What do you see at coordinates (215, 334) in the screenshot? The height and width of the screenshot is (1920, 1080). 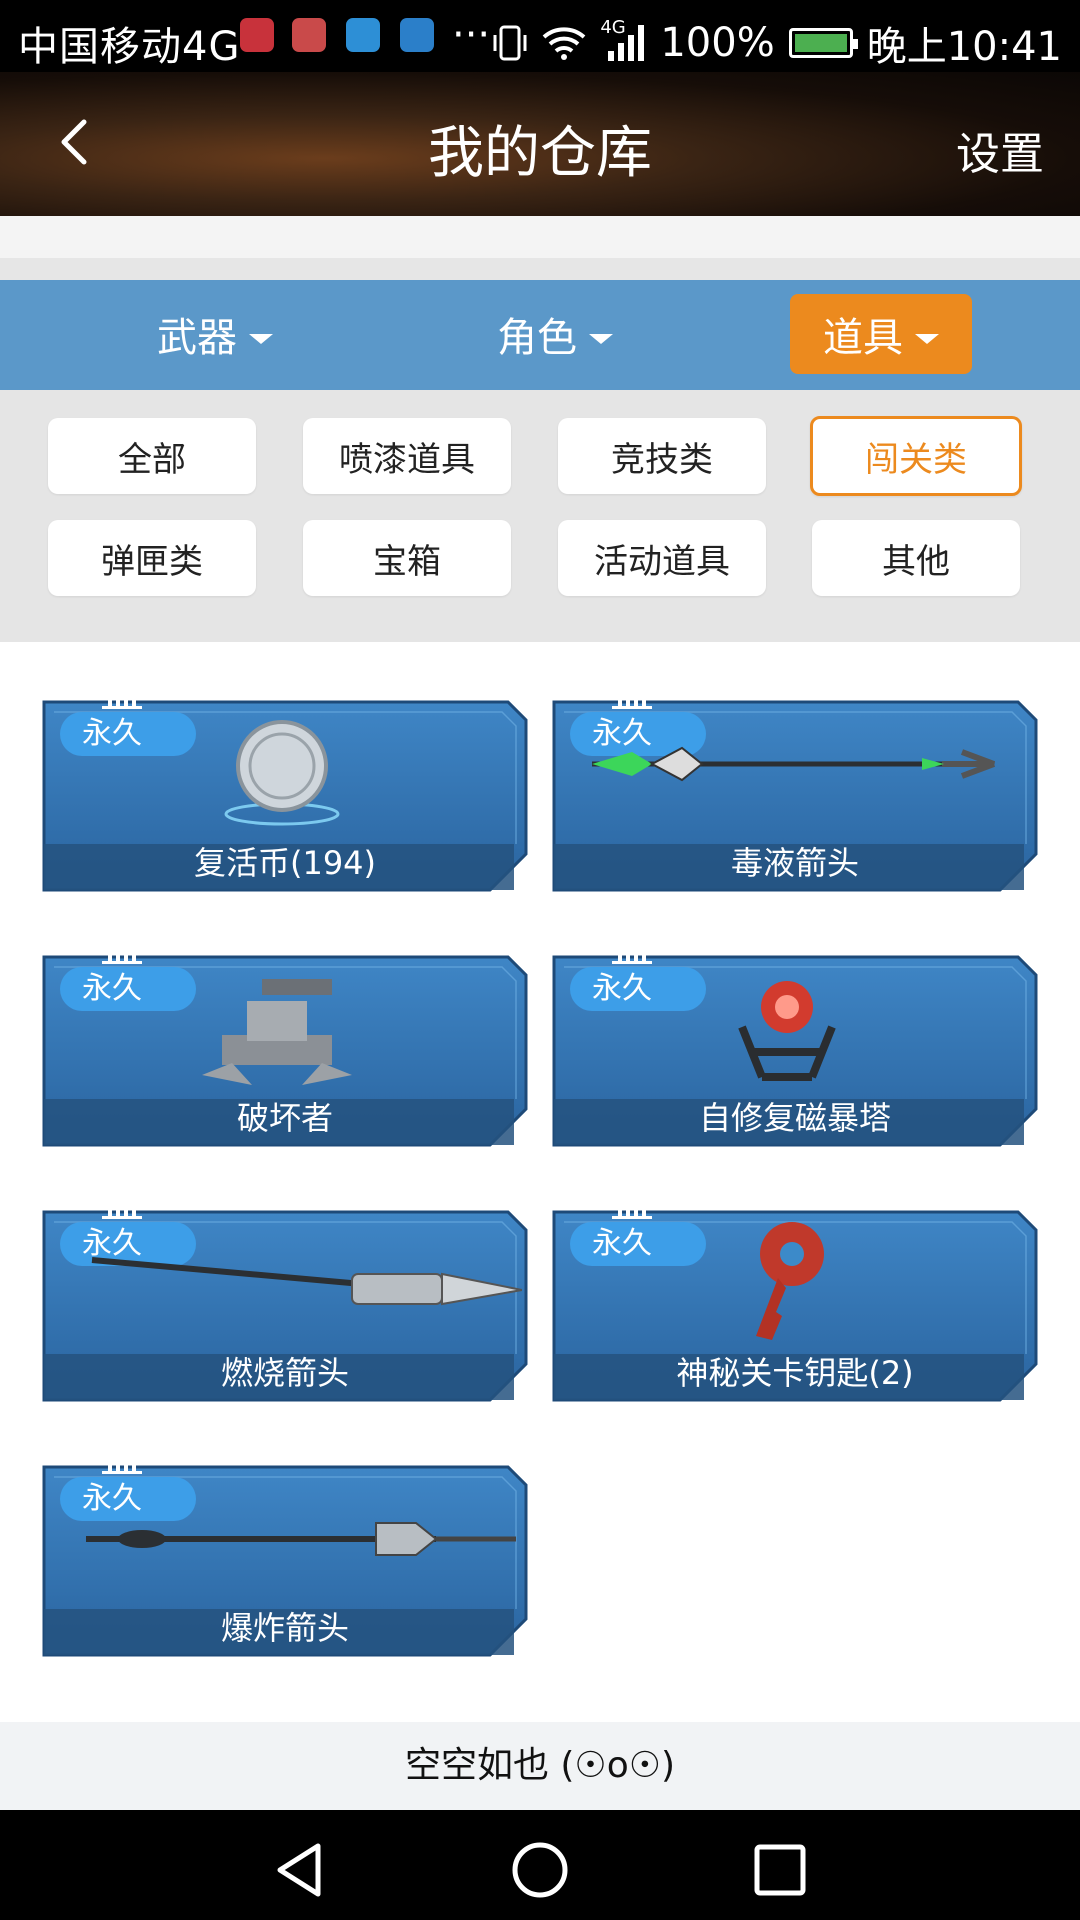 I see `tab-weapons: 武器` at bounding box center [215, 334].